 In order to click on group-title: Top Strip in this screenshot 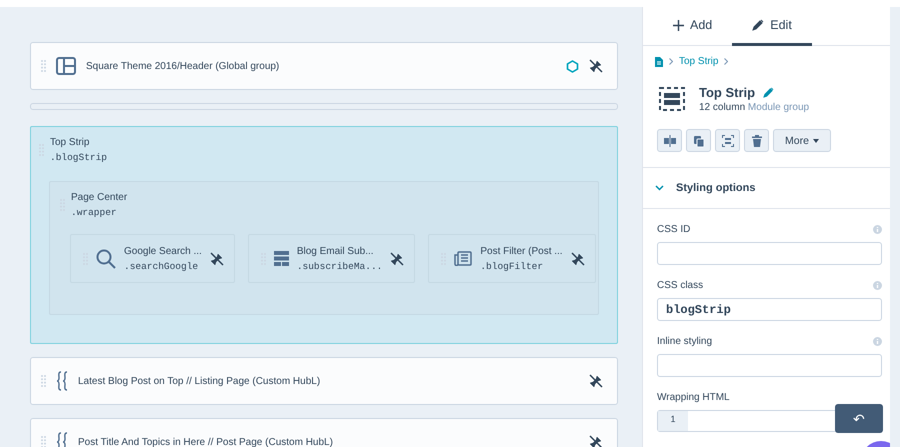, I will do `click(70, 142)`.